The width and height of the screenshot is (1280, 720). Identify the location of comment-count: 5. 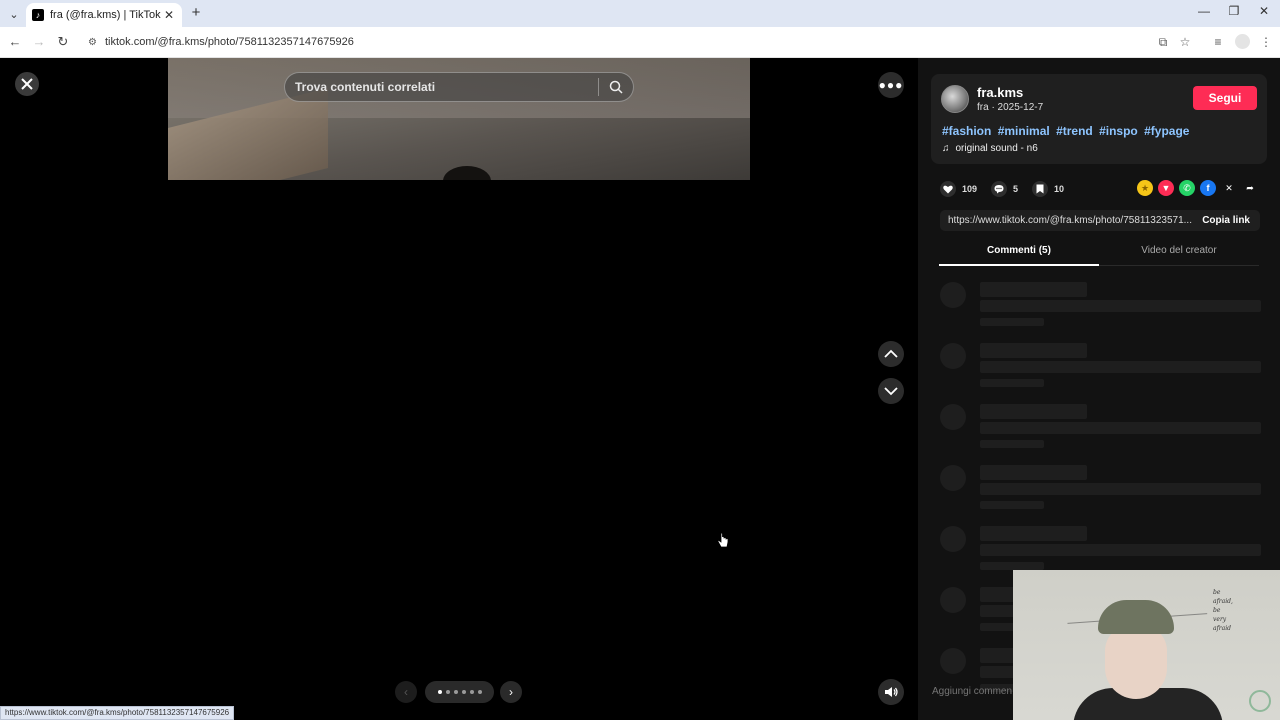
(1016, 189).